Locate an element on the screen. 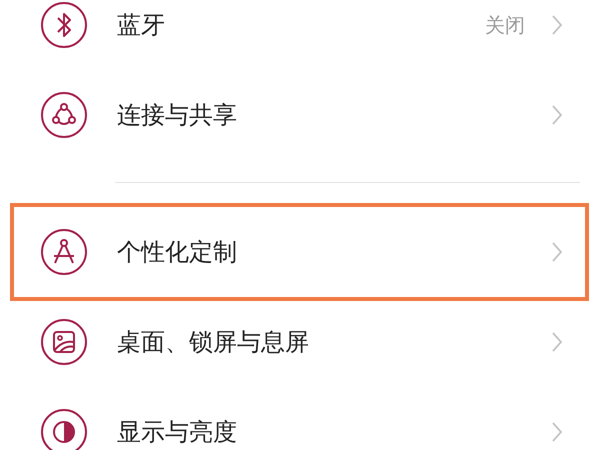 Image resolution: width=600 pixels, height=450 pixels. compass-icon is located at coordinates (64, 252).